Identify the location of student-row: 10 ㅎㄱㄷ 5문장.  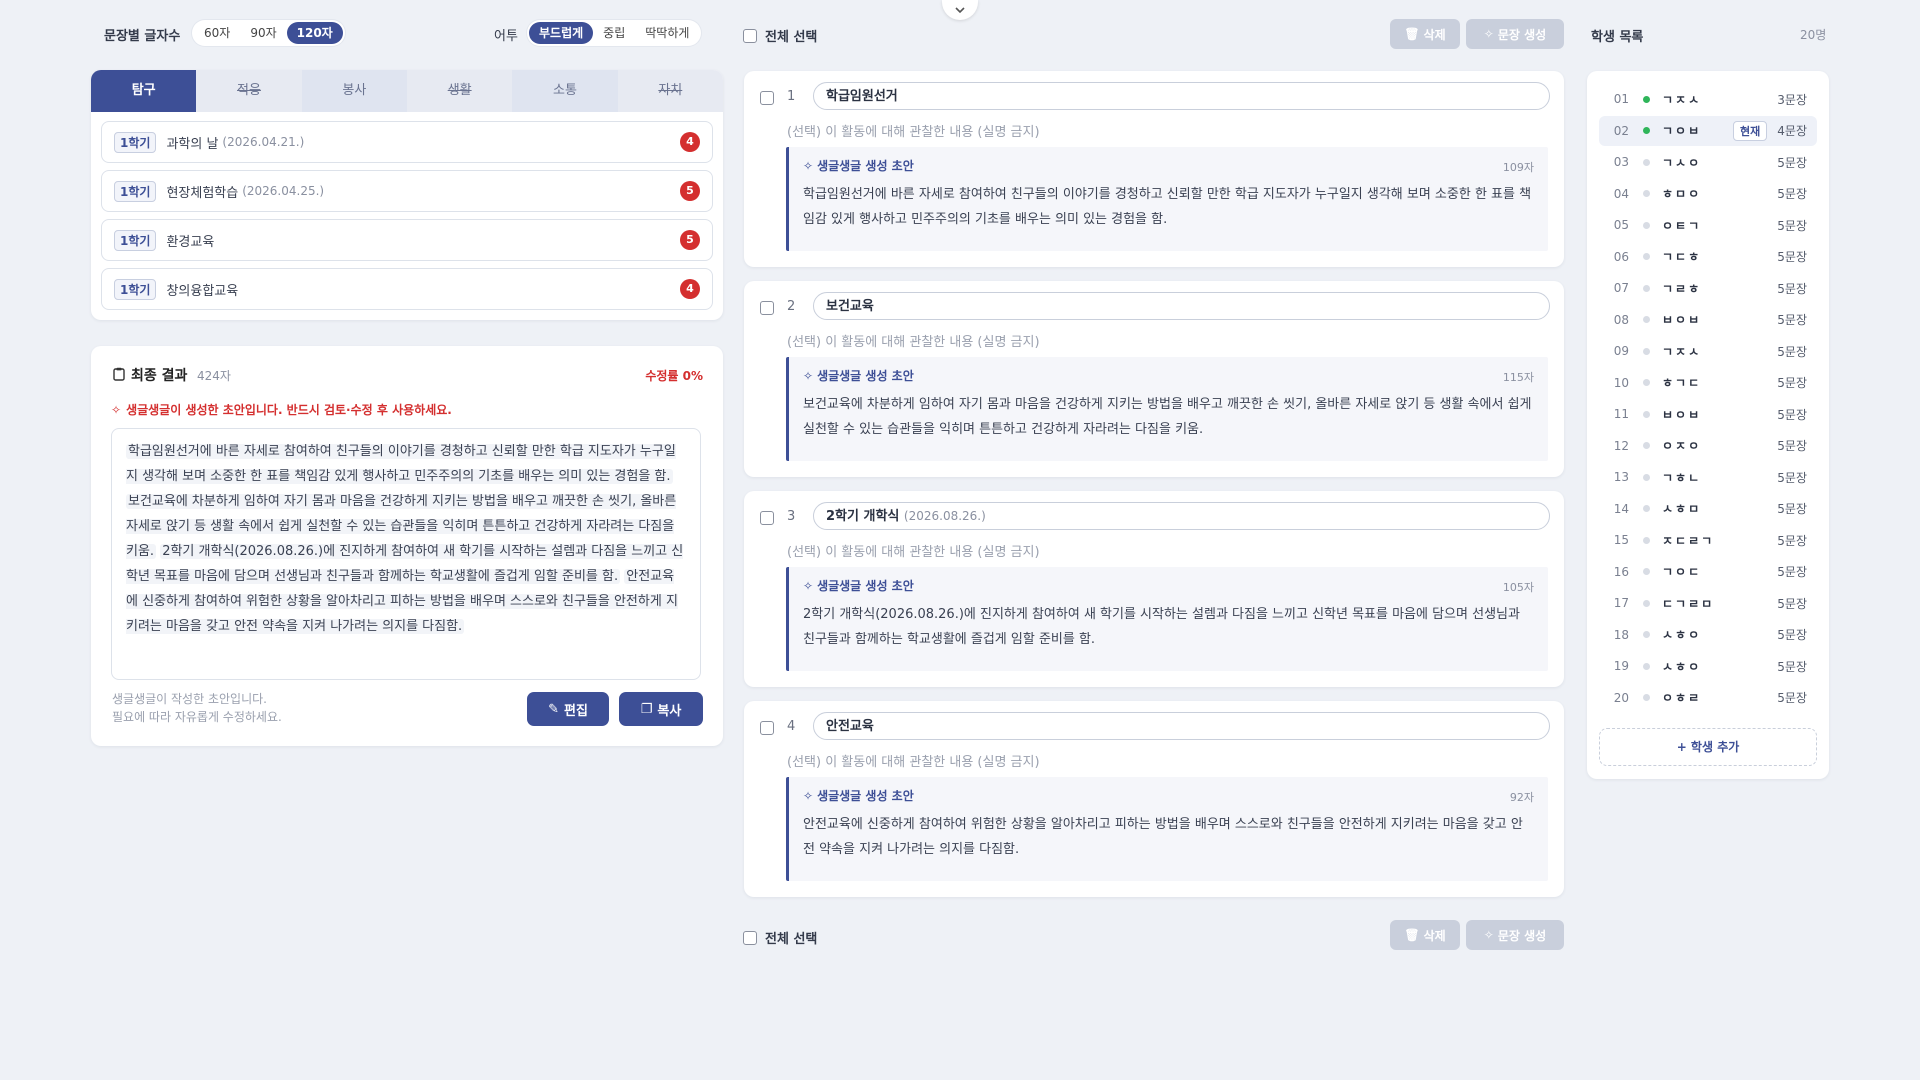
(1708, 383).